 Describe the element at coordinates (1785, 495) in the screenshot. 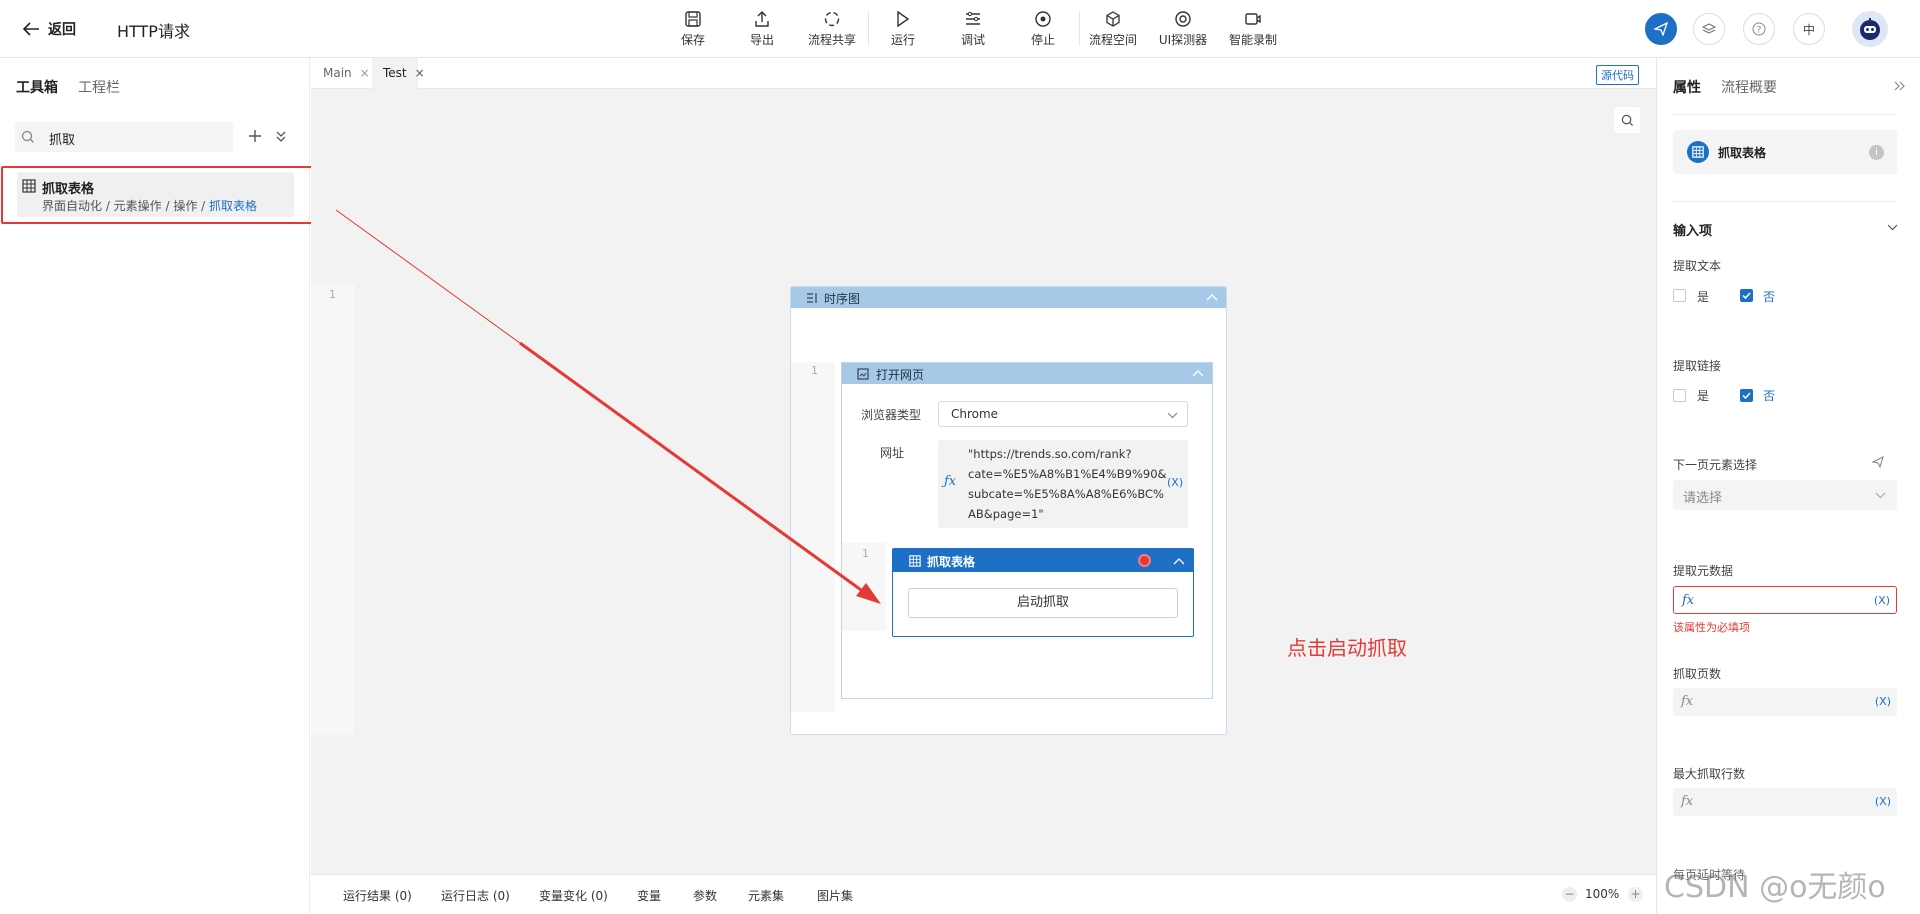

I see `next-page-select: 请选择` at that location.